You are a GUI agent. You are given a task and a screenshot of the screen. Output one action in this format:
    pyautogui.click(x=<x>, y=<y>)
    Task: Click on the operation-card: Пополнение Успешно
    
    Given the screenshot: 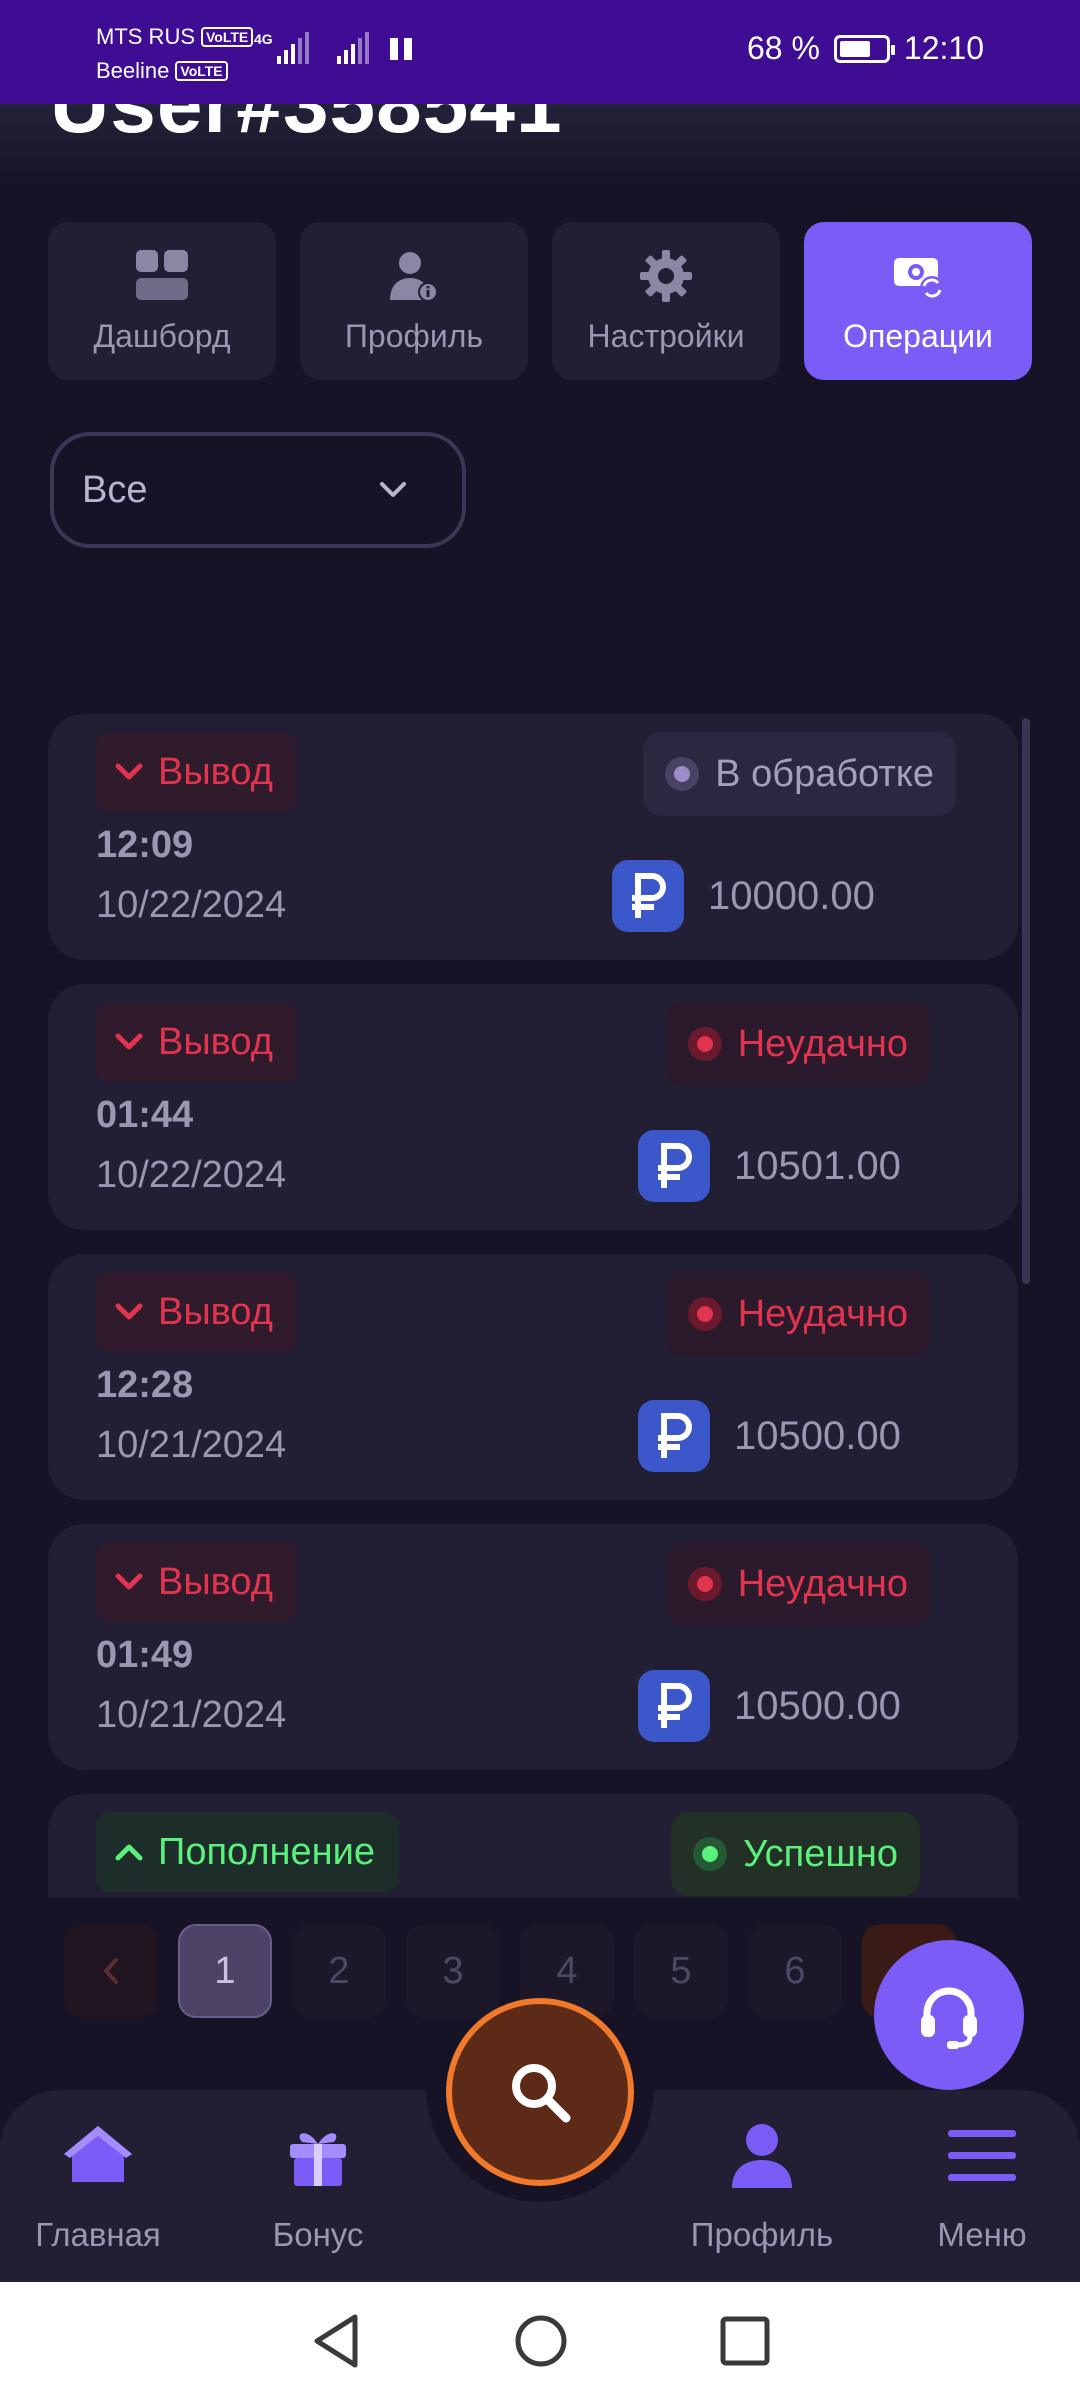 What is the action you would take?
    pyautogui.click(x=533, y=1846)
    